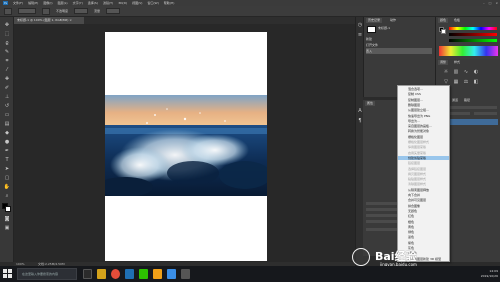 The width and height of the screenshot is (500, 282). Describe the element at coordinates (93, 3) in the screenshot. I see `menu-select: 选择(S)` at that location.